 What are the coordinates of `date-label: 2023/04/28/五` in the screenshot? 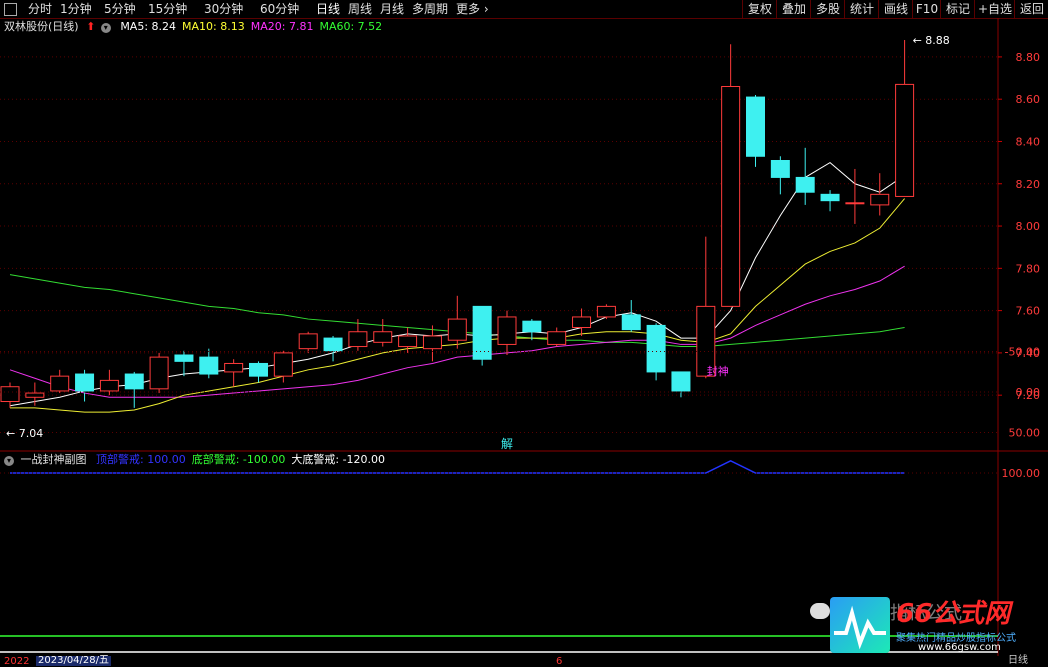 It's located at (74, 660).